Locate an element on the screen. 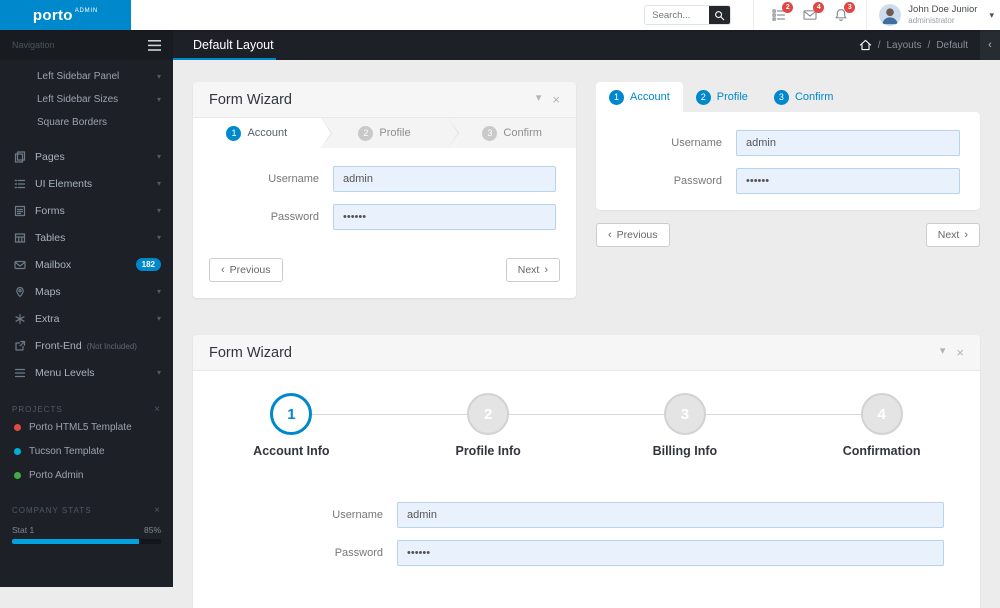 This screenshot has width=1000, height=608. company-stats-close-icon: × is located at coordinates (157, 510).